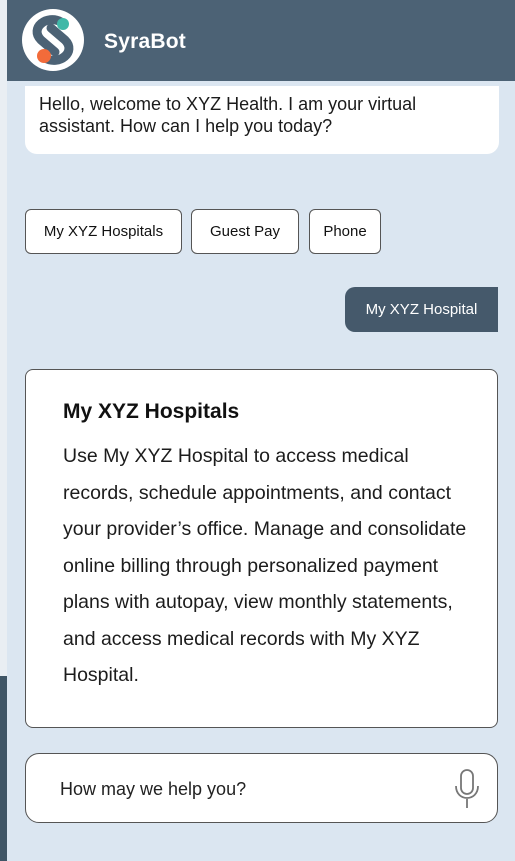 The width and height of the screenshot is (515, 861). I want to click on quick-reply-guest-pay: Guest Pay, so click(245, 231).